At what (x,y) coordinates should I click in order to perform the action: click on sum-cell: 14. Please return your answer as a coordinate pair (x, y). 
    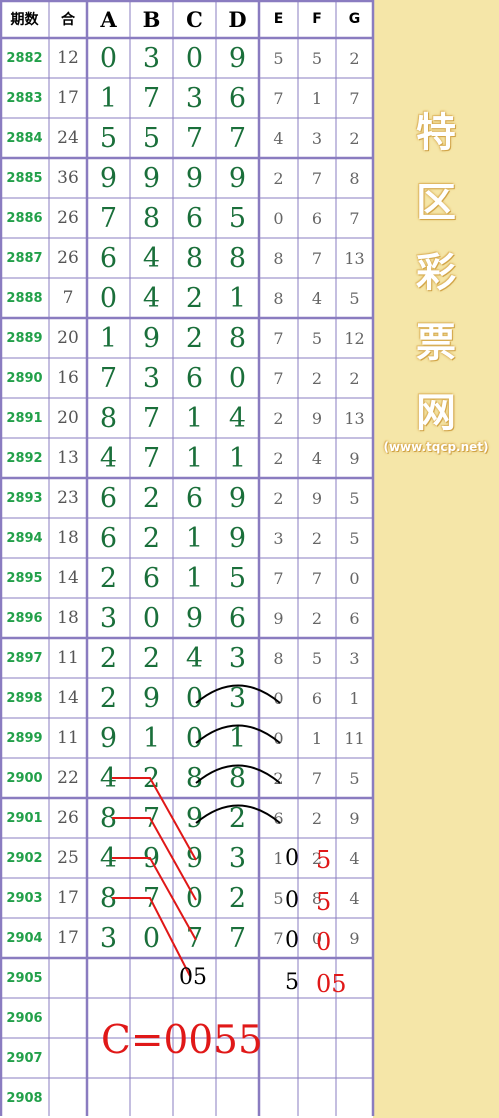
    Looking at the image, I should click on (68, 698).